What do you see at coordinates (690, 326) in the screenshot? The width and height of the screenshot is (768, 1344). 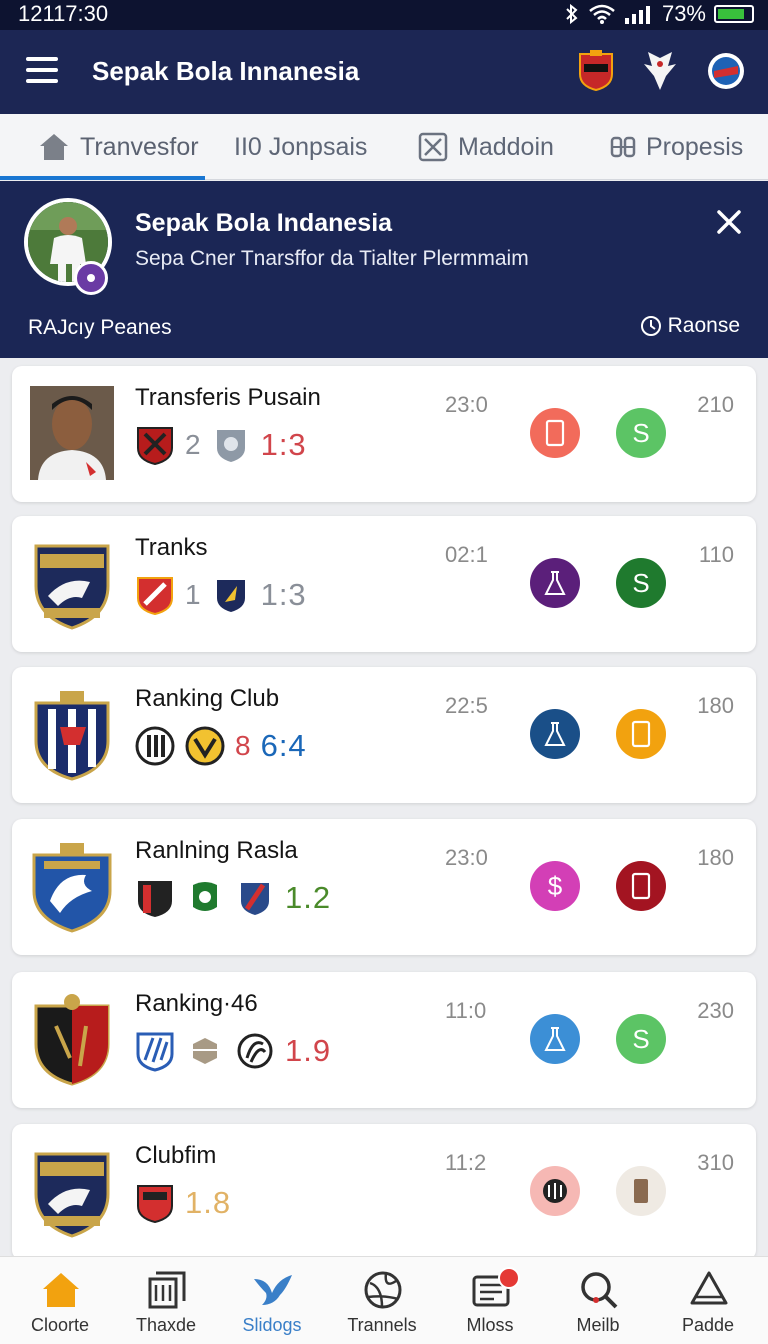 I see `hero-response-link: Raonse` at bounding box center [690, 326].